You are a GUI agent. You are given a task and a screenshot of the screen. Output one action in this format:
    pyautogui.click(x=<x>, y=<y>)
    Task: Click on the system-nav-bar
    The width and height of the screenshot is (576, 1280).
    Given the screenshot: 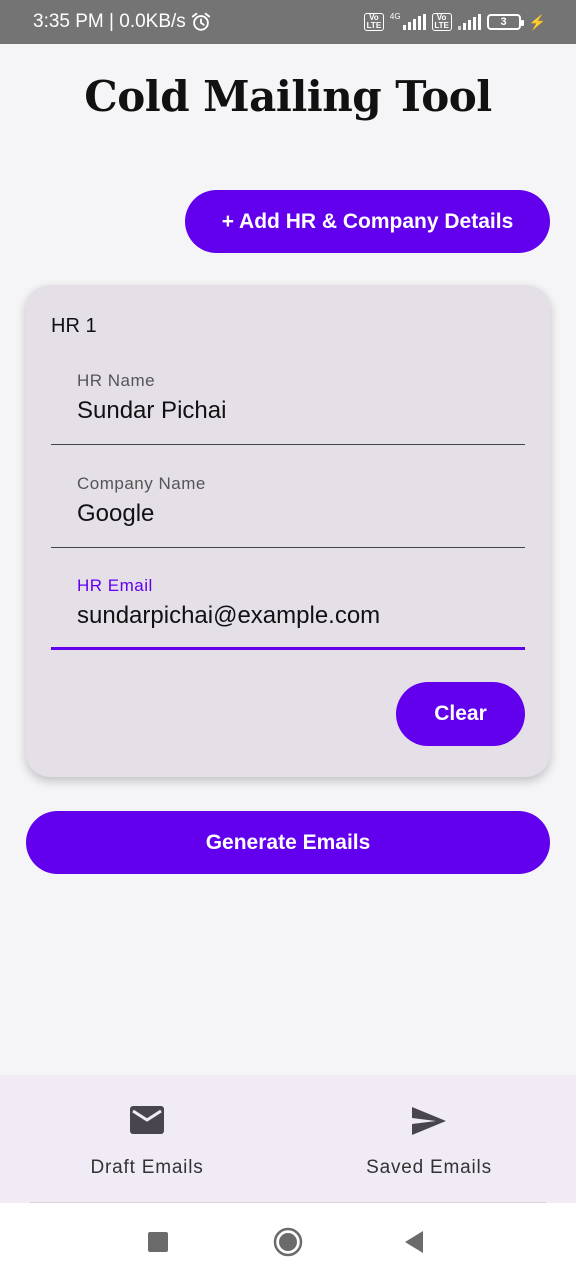 What is the action you would take?
    pyautogui.click(x=288, y=1241)
    